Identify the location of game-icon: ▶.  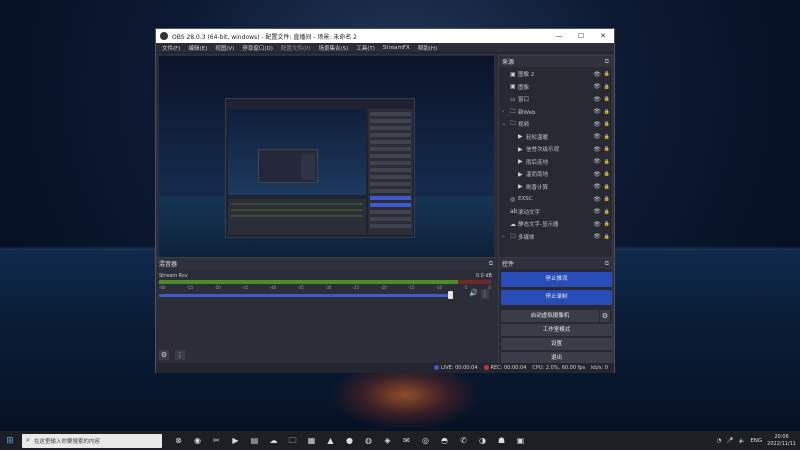
(235, 440).